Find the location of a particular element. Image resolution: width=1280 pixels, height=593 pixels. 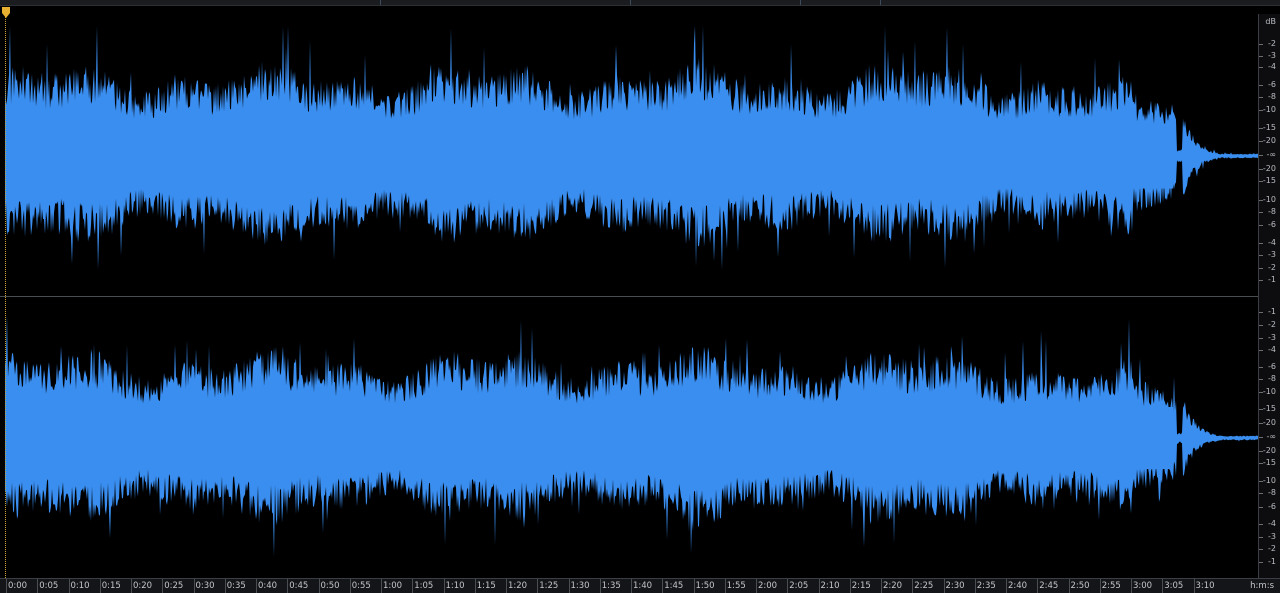

time-label: 0:55 is located at coordinates (361, 586).